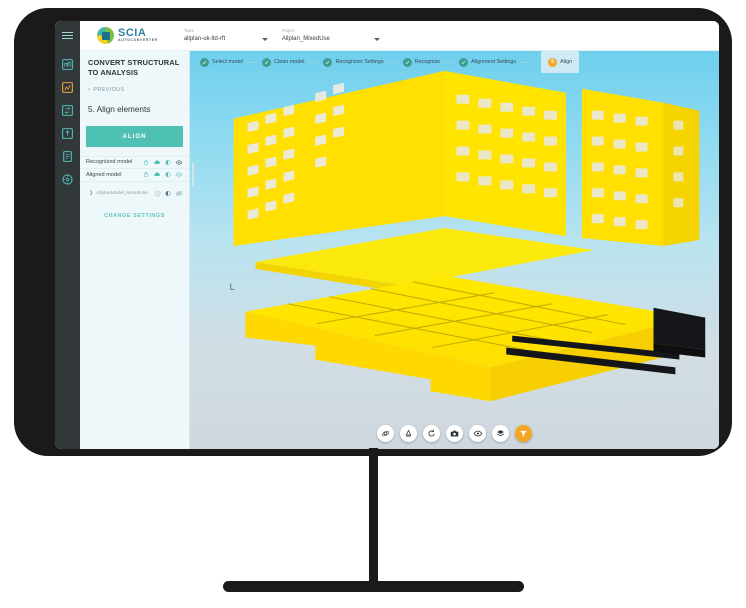 The image size is (746, 608). Describe the element at coordinates (305, 38) in the screenshot. I see `project-dropdown-value: Allplan_MixedUse` at that location.